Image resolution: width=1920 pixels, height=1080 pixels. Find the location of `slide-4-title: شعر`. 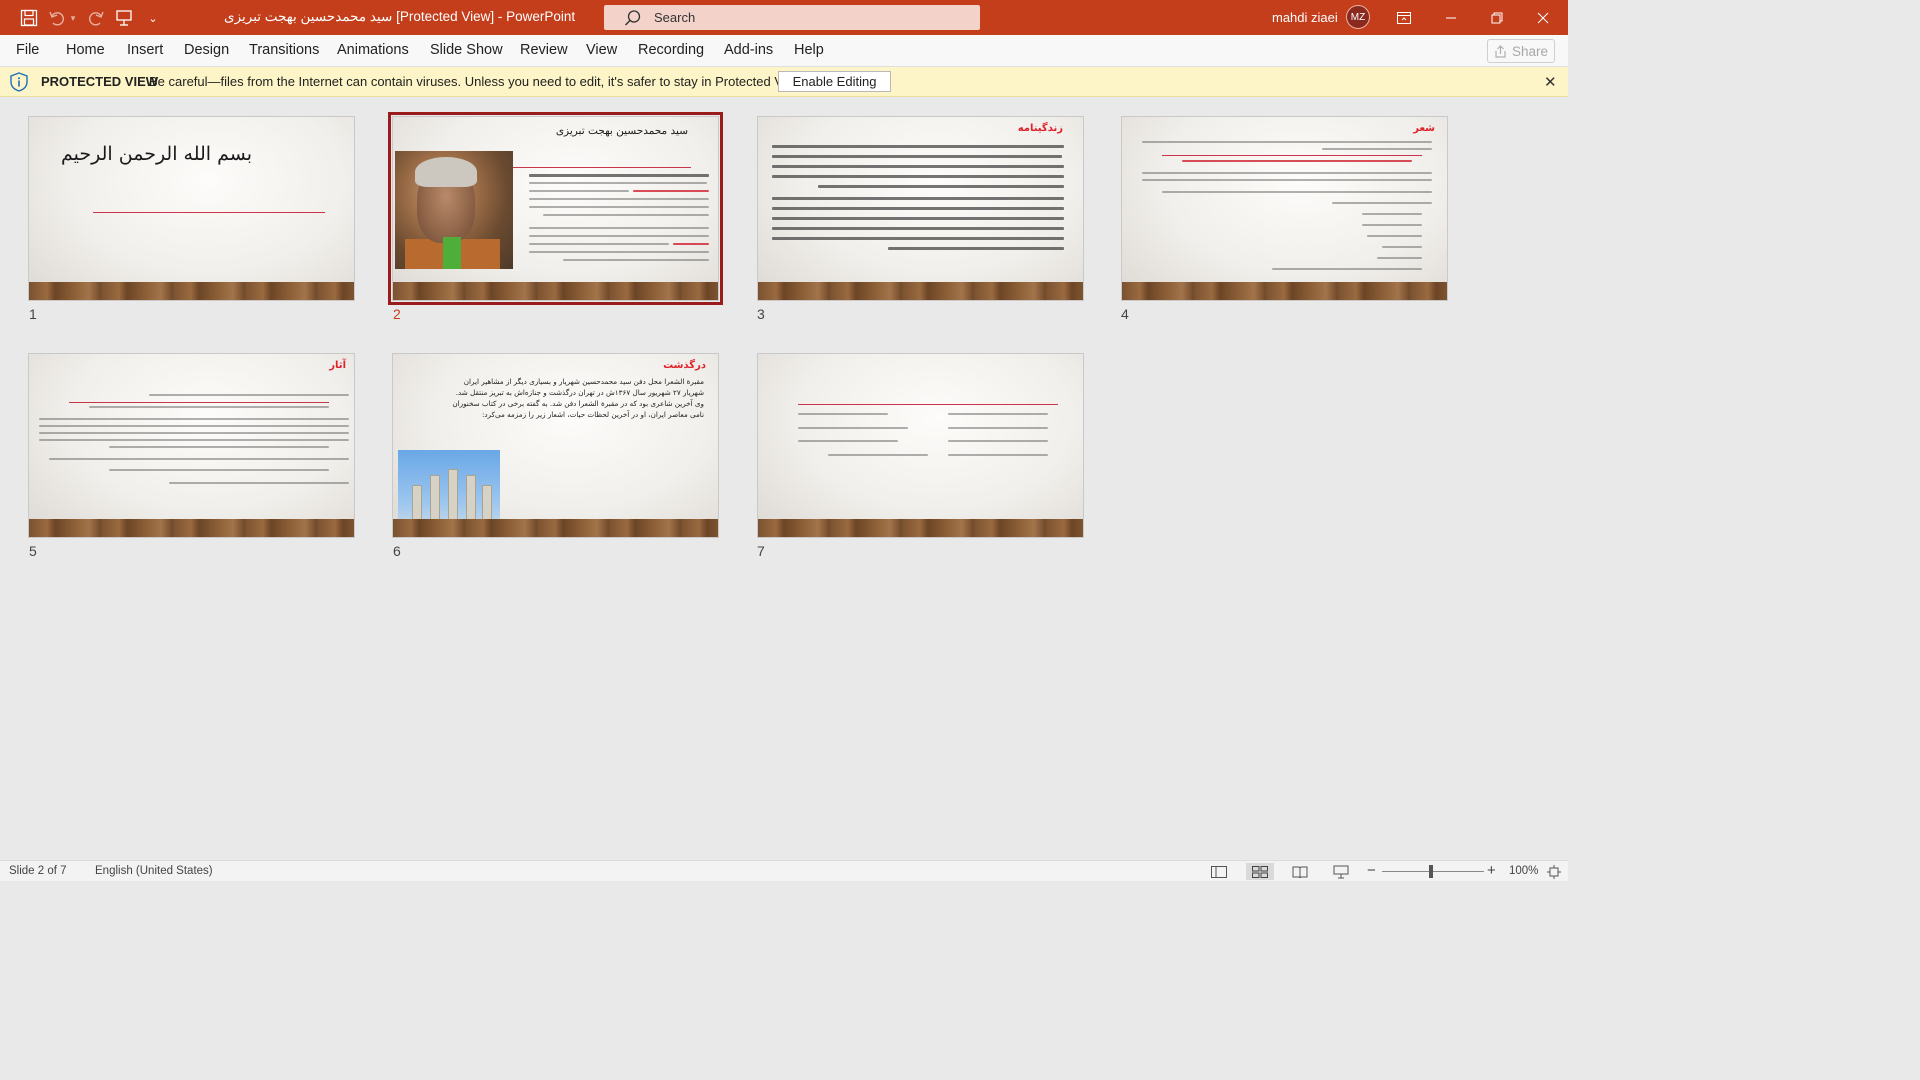

slide-4-title: شعر is located at coordinates (1424, 128).